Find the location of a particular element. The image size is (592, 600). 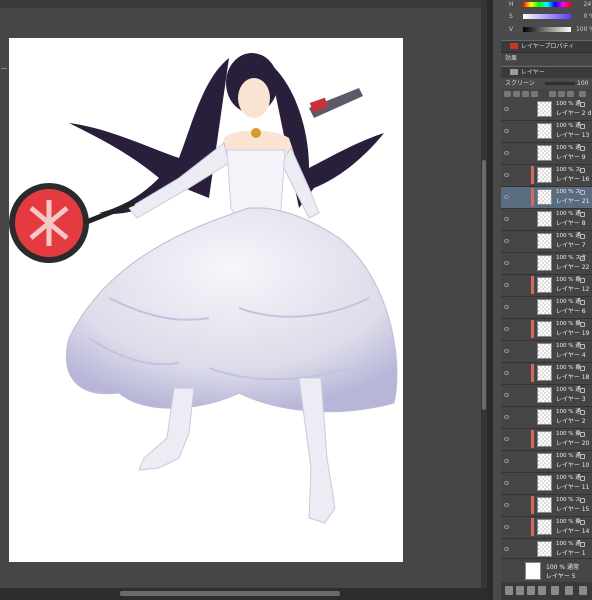

horizontal-scrollbar is located at coordinates (243, 594).